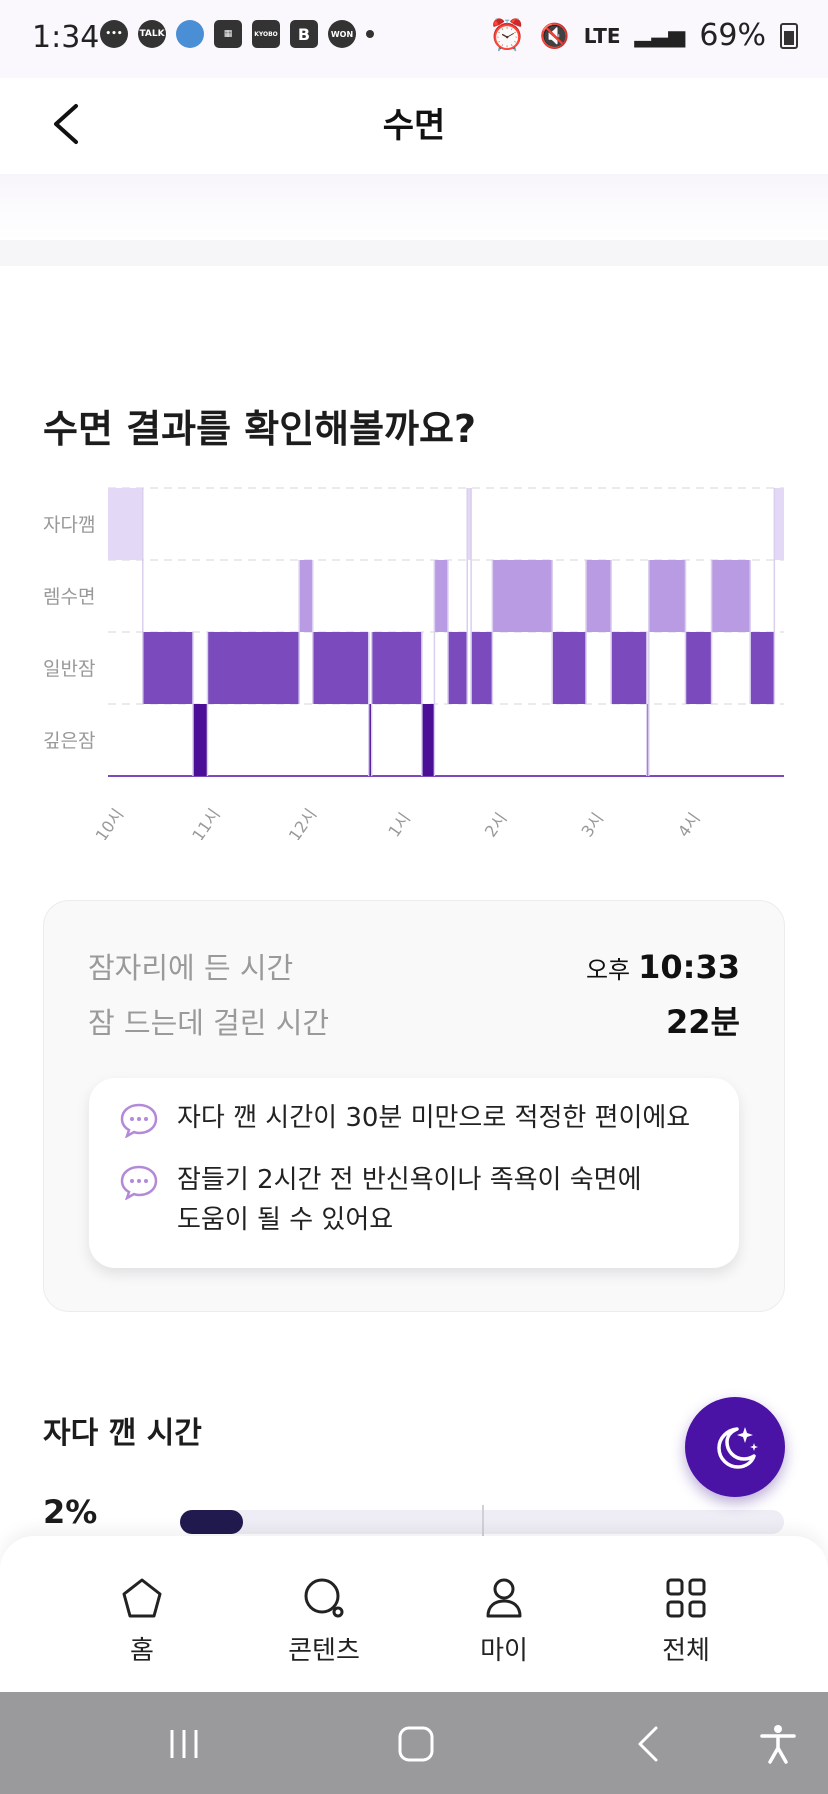 This screenshot has width=828, height=1794. I want to click on home-square-icon, so click(416, 1744).